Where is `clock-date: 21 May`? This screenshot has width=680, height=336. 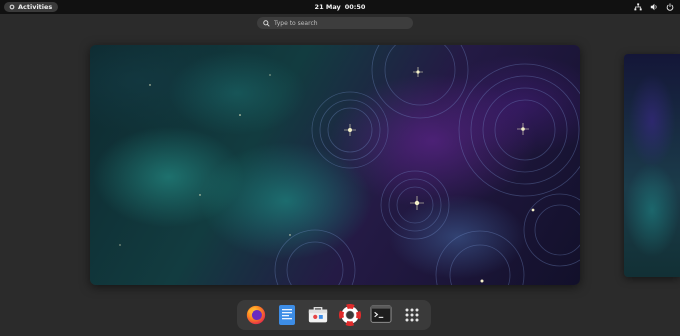 clock-date: 21 May is located at coordinates (327, 7).